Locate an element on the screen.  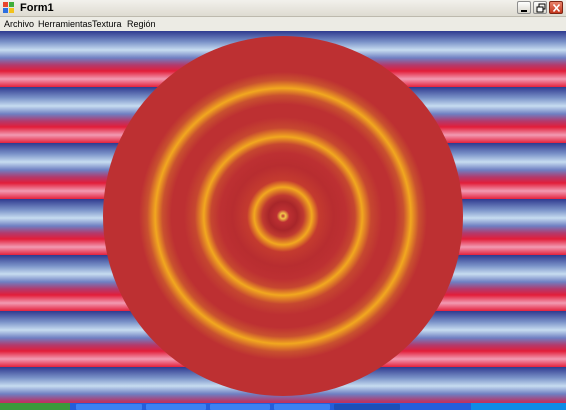
menu-herramientas: Herramientas is located at coordinates (65, 24).